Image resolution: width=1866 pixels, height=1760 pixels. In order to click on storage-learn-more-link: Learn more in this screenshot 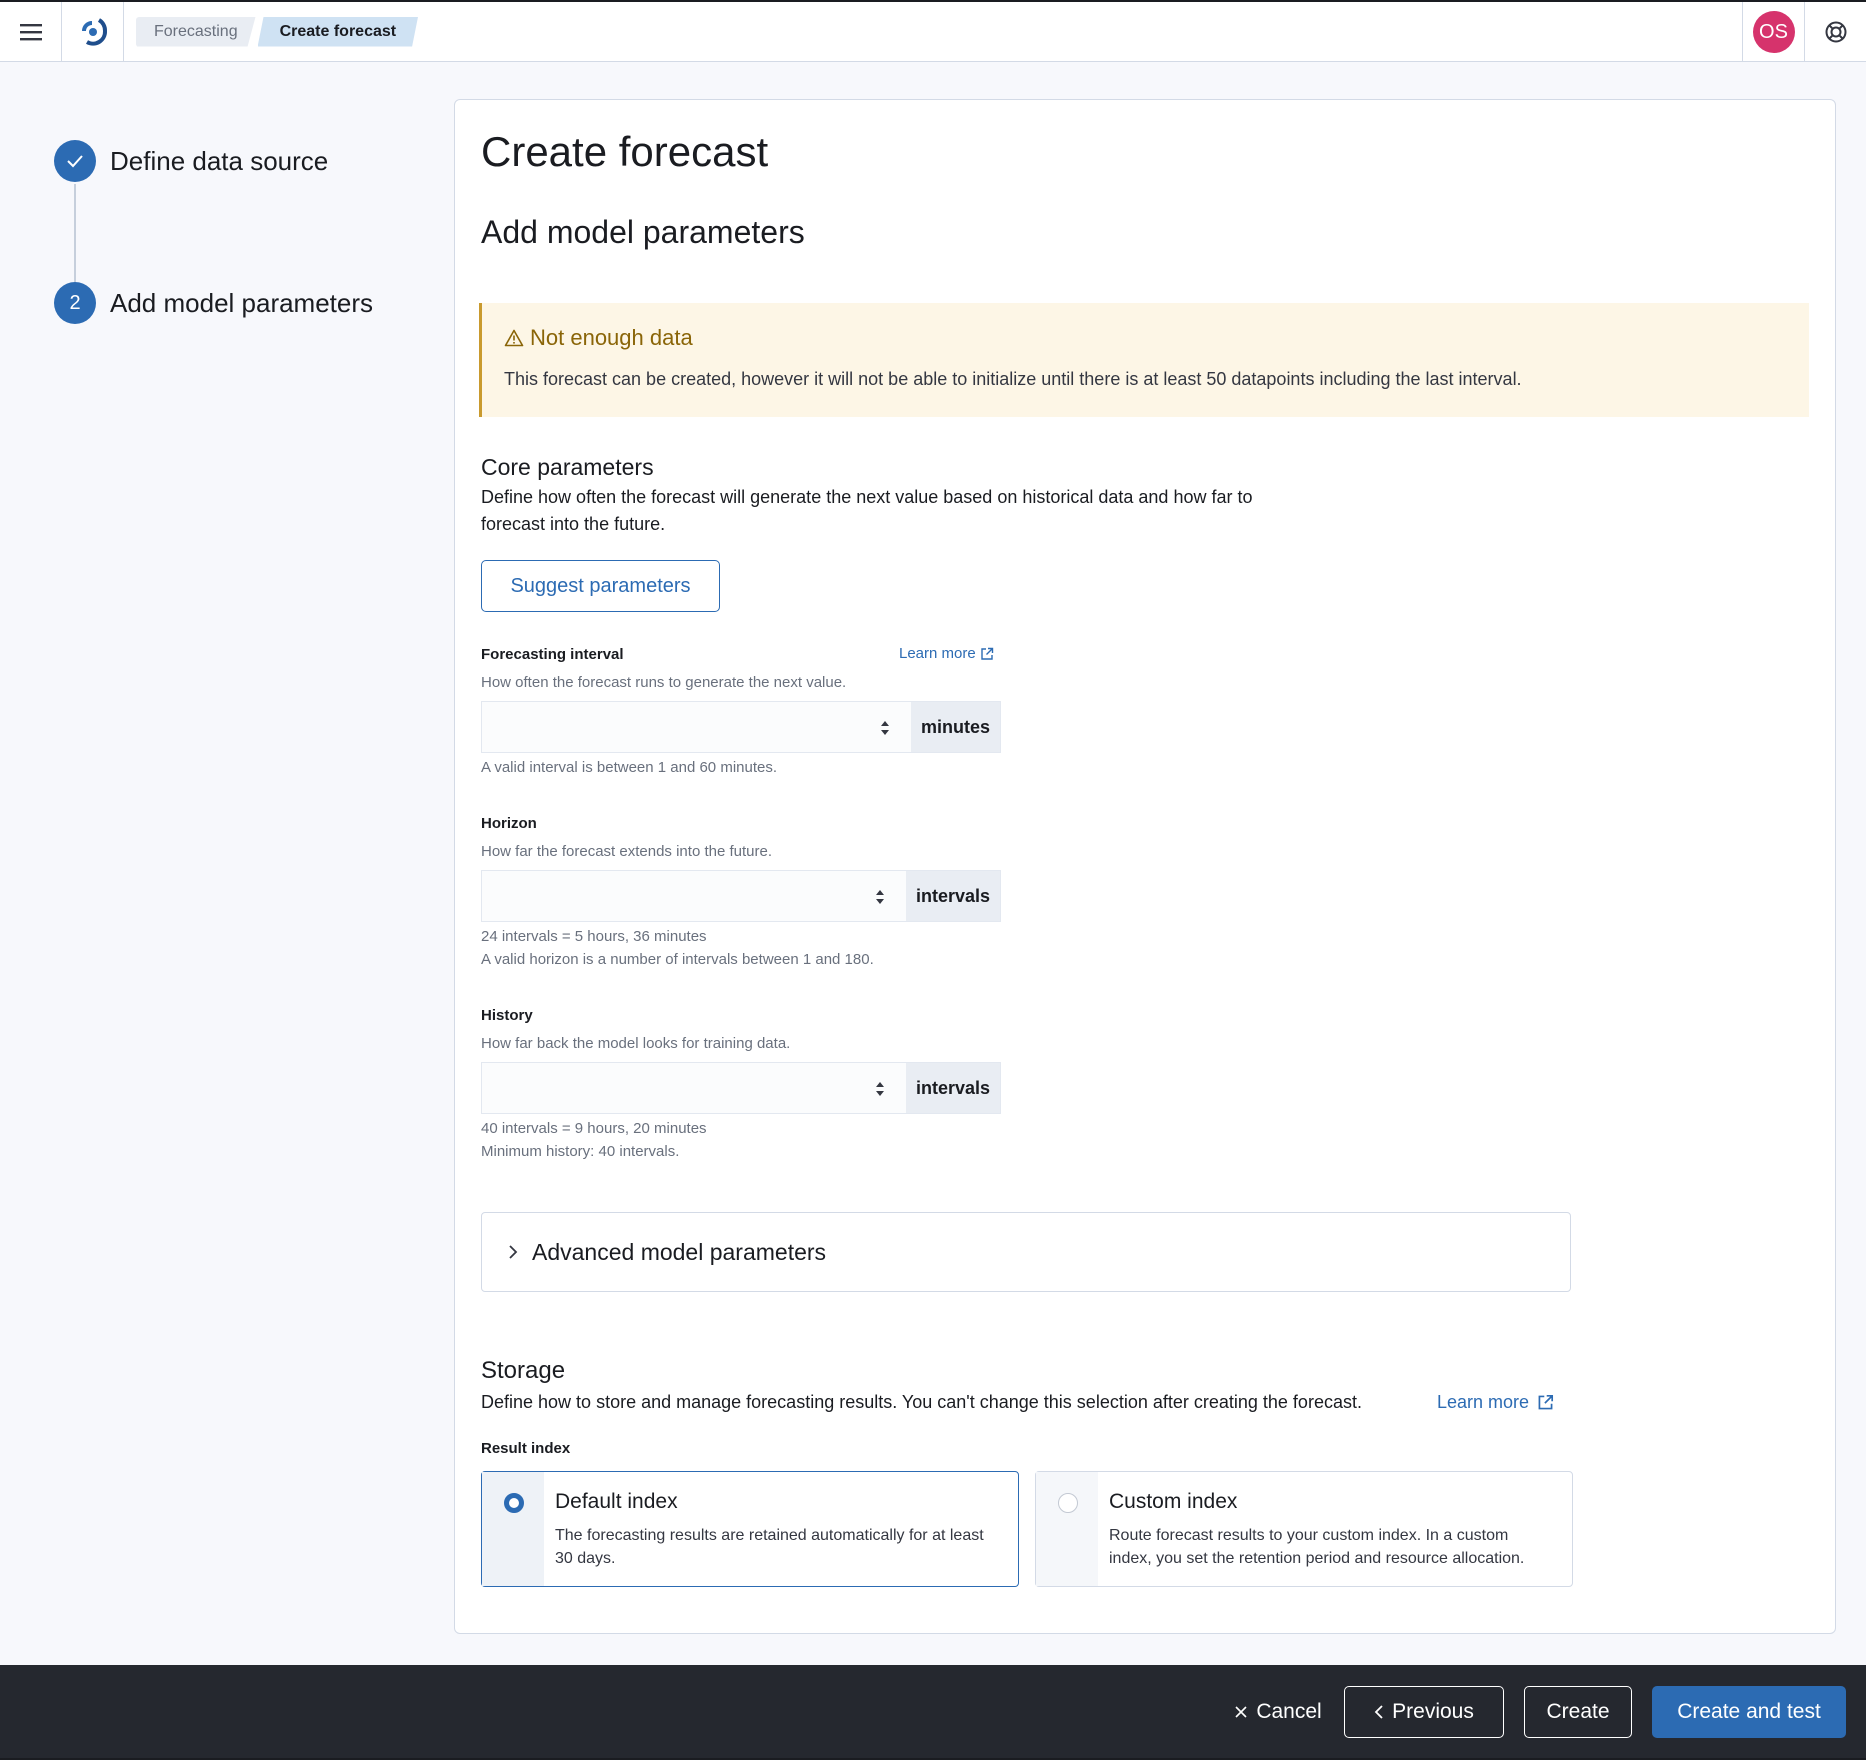, I will do `click(1495, 1402)`.